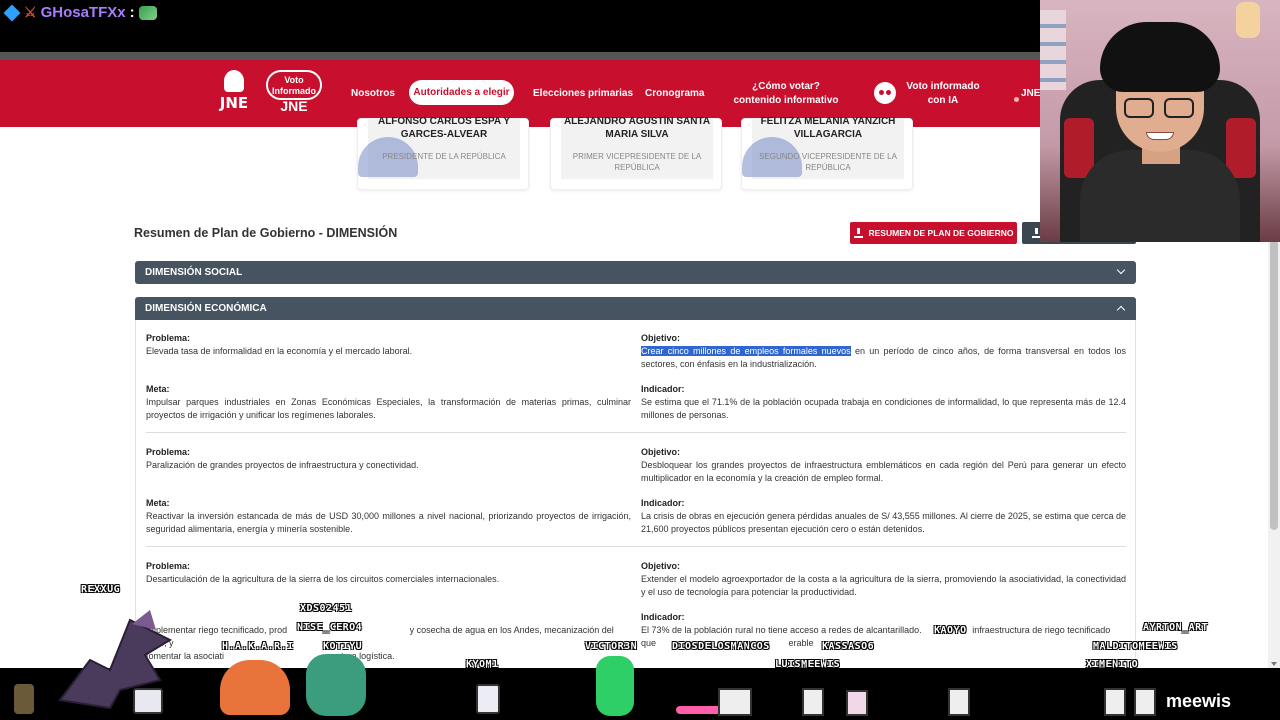  I want to click on chat-message: ⚔ GHosaTFXx :, so click(80, 12).